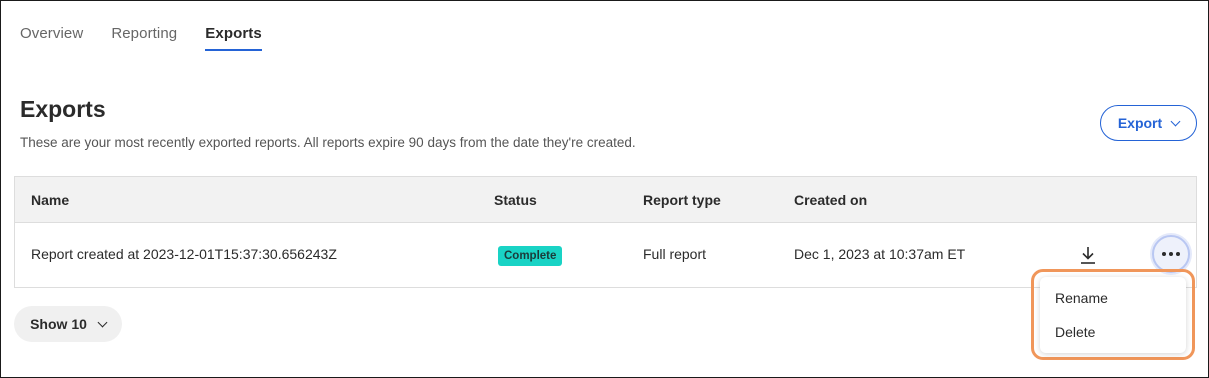 This screenshot has width=1209, height=378. Describe the element at coordinates (50, 200) in the screenshot. I see `column-header-name: Name` at that location.